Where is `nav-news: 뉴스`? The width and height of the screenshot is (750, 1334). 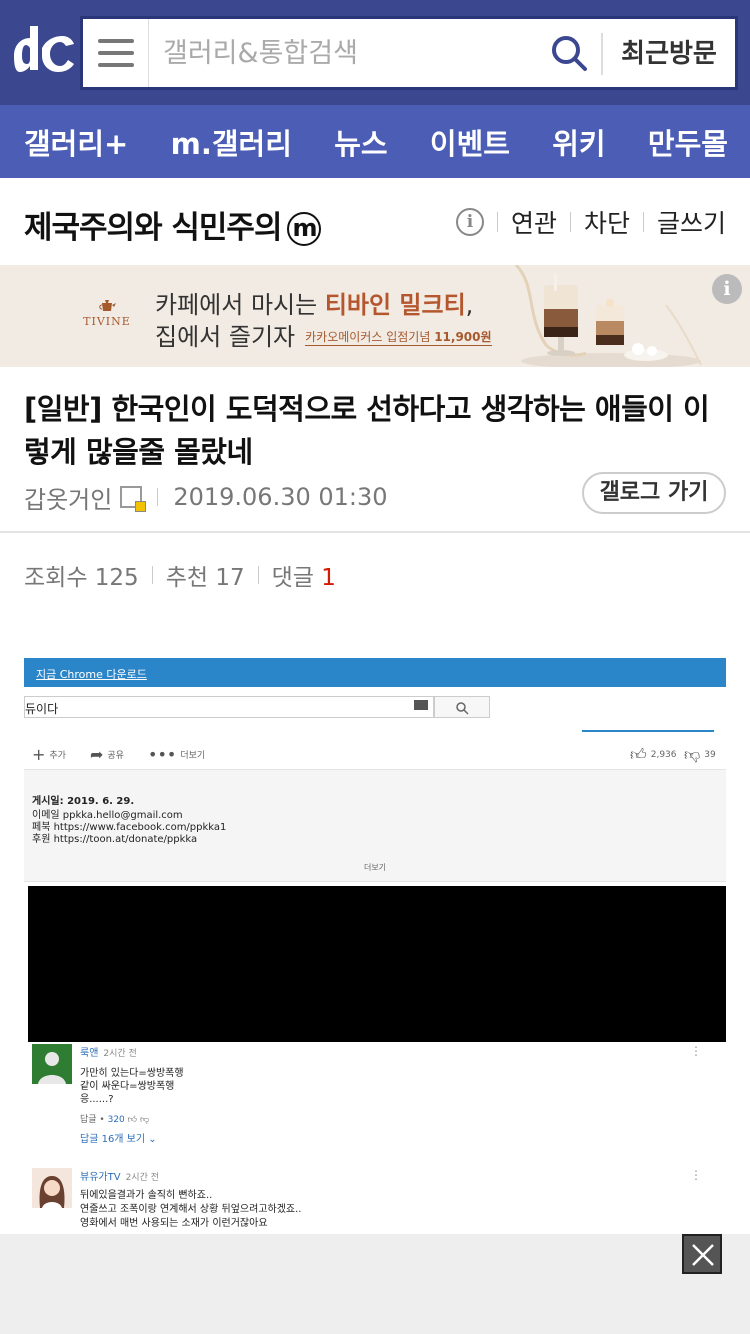
nav-news: 뉴스 is located at coordinates (360, 142).